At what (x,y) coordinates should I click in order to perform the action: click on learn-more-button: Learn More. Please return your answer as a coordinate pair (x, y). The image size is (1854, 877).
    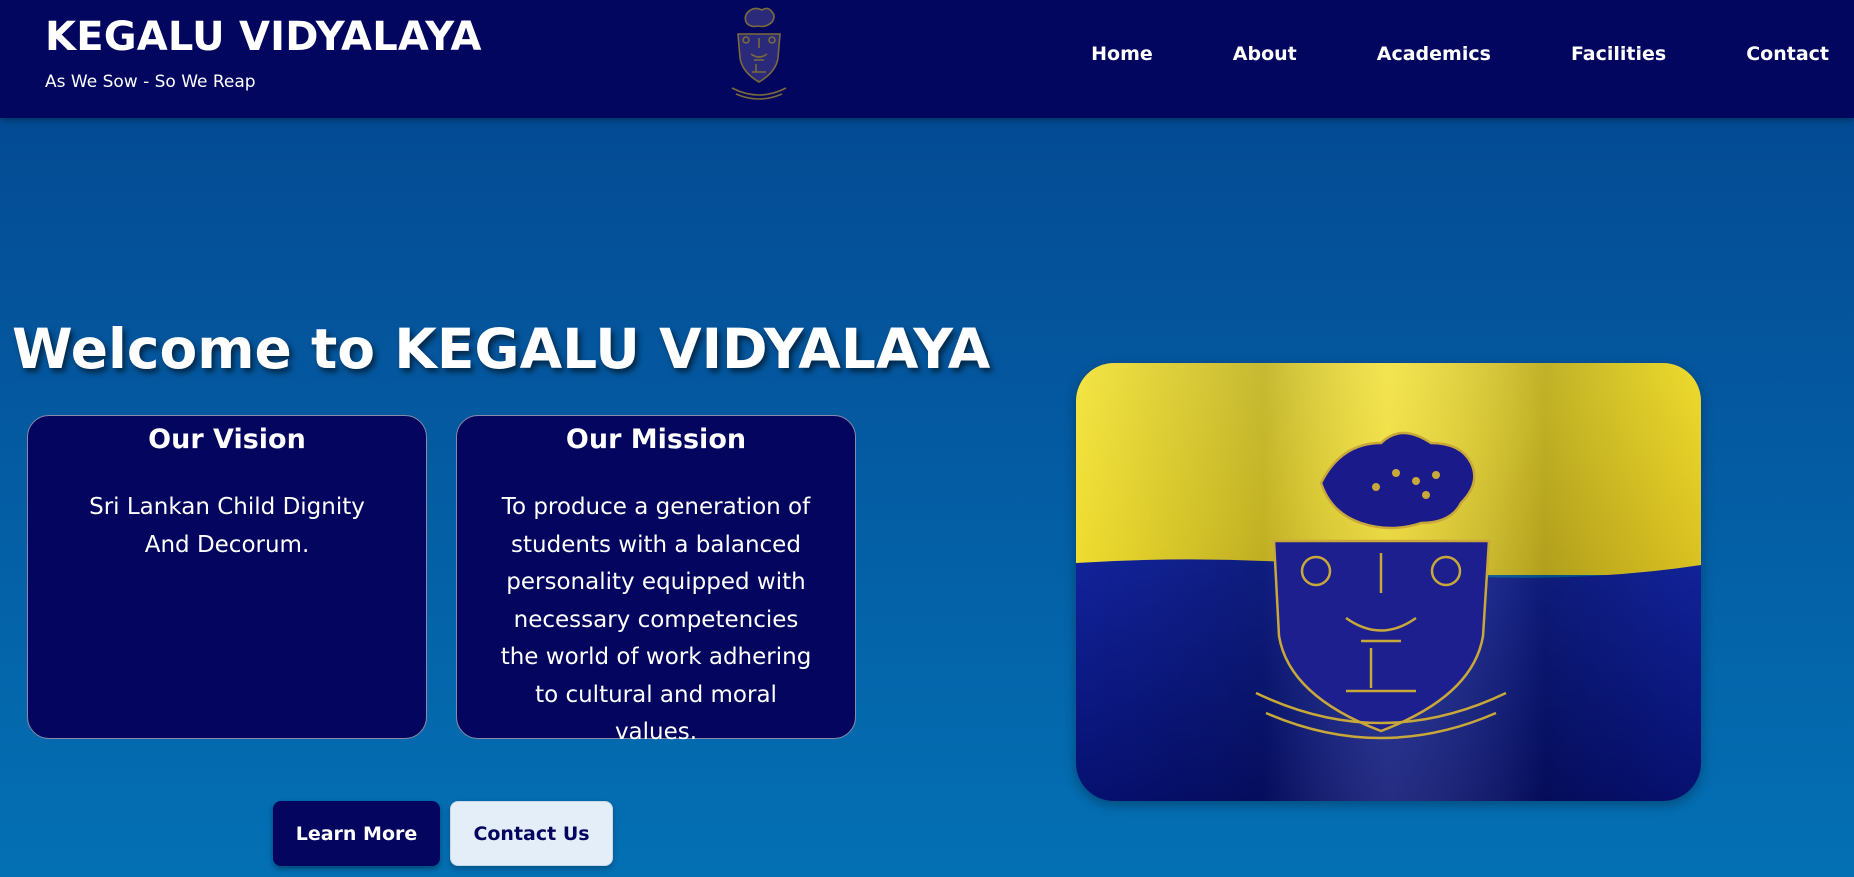
    Looking at the image, I should click on (356, 833).